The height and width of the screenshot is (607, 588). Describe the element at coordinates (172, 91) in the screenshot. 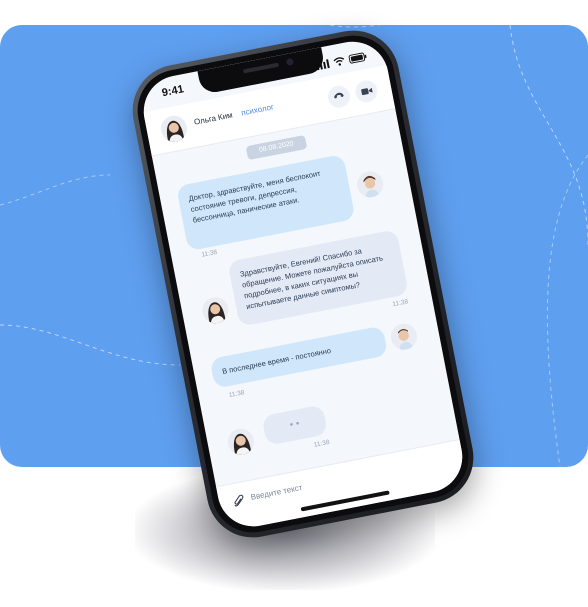

I see `status-time: 9:41` at that location.